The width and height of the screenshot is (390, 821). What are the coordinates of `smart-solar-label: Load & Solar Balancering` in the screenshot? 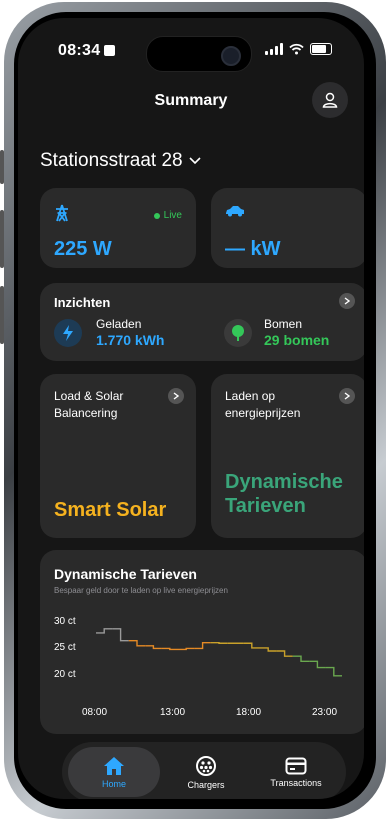 It's located at (89, 404).